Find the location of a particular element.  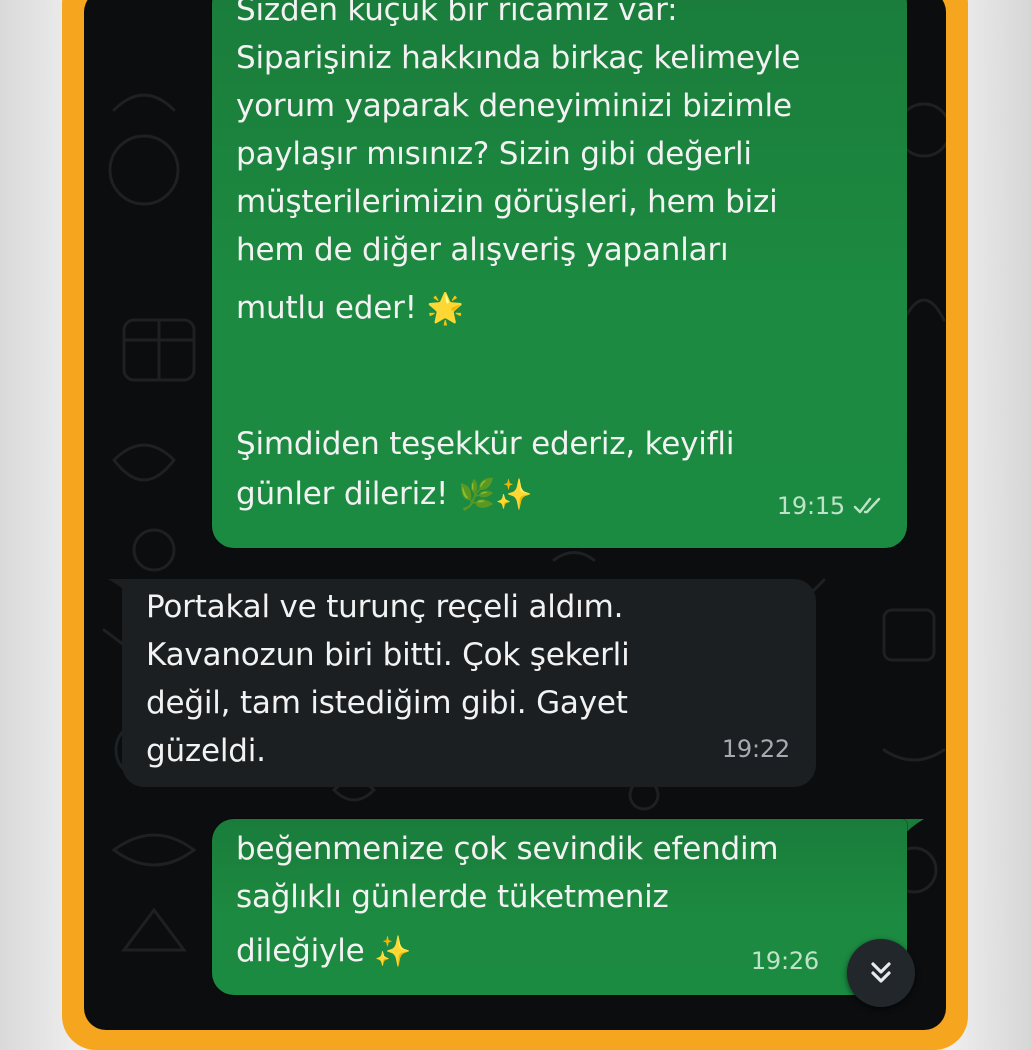

message-meta: 19:22 is located at coordinates (756, 749).